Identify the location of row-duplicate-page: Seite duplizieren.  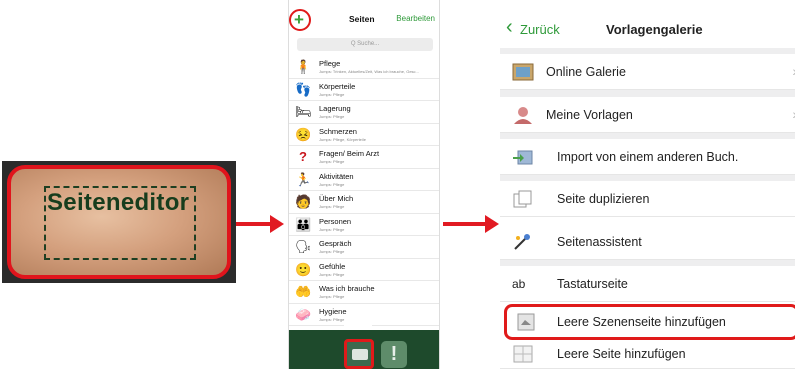
(647, 199).